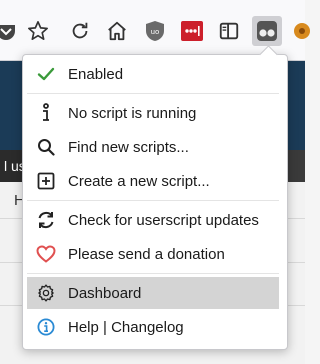 This screenshot has height=364, width=320. I want to click on menu-item-label: Dashboard, so click(105, 293).